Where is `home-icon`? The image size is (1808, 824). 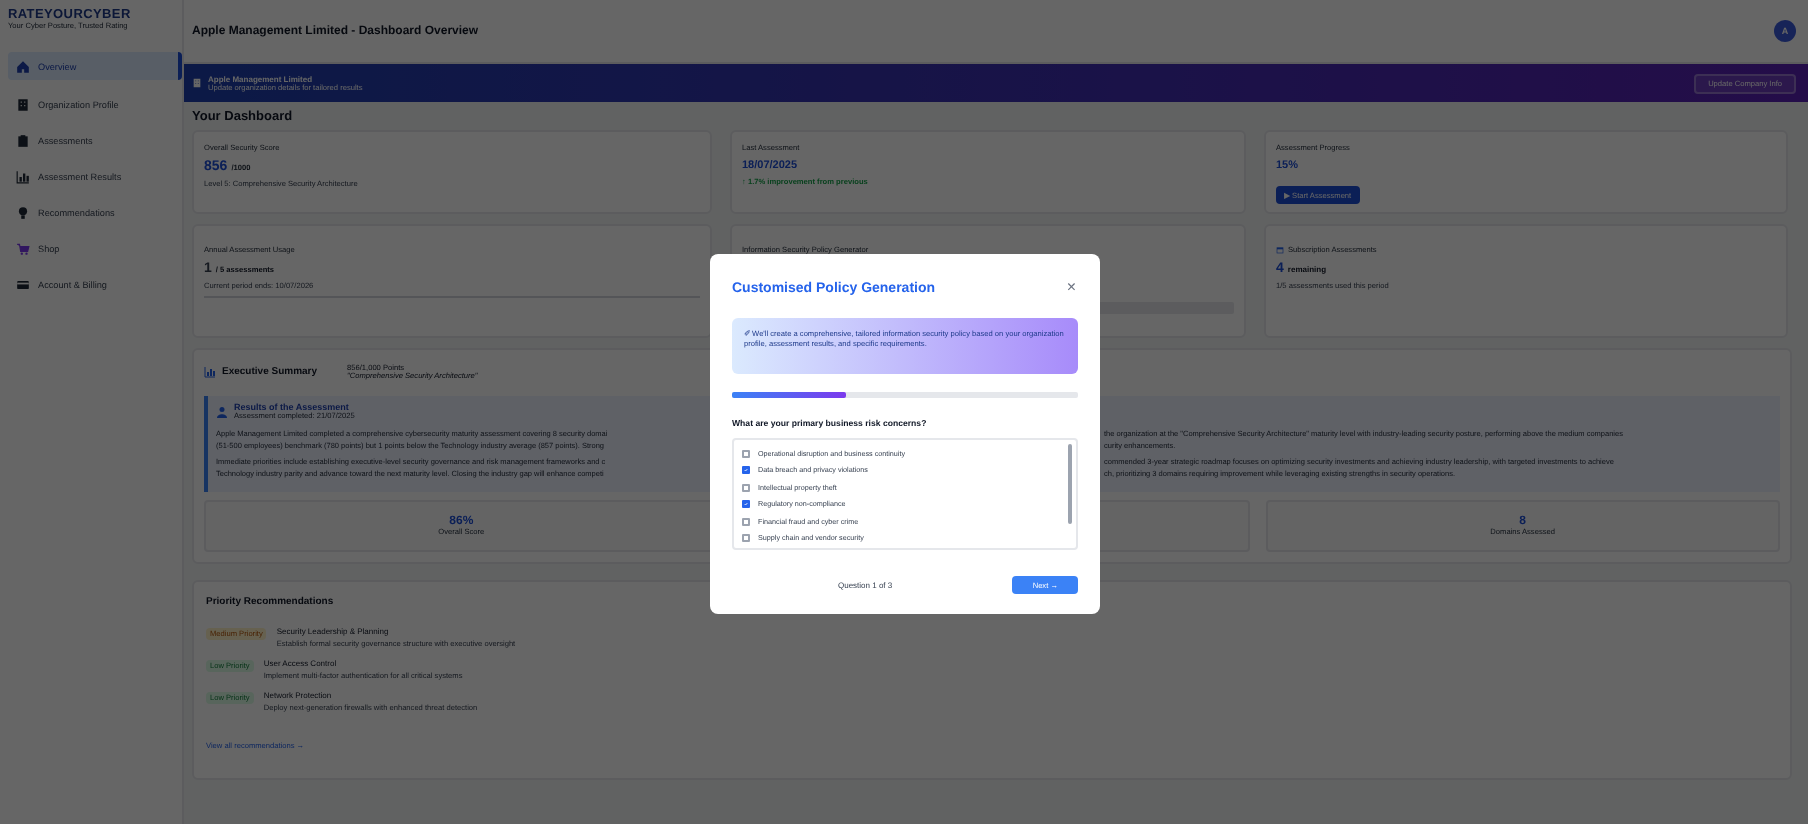
home-icon is located at coordinates (23, 66).